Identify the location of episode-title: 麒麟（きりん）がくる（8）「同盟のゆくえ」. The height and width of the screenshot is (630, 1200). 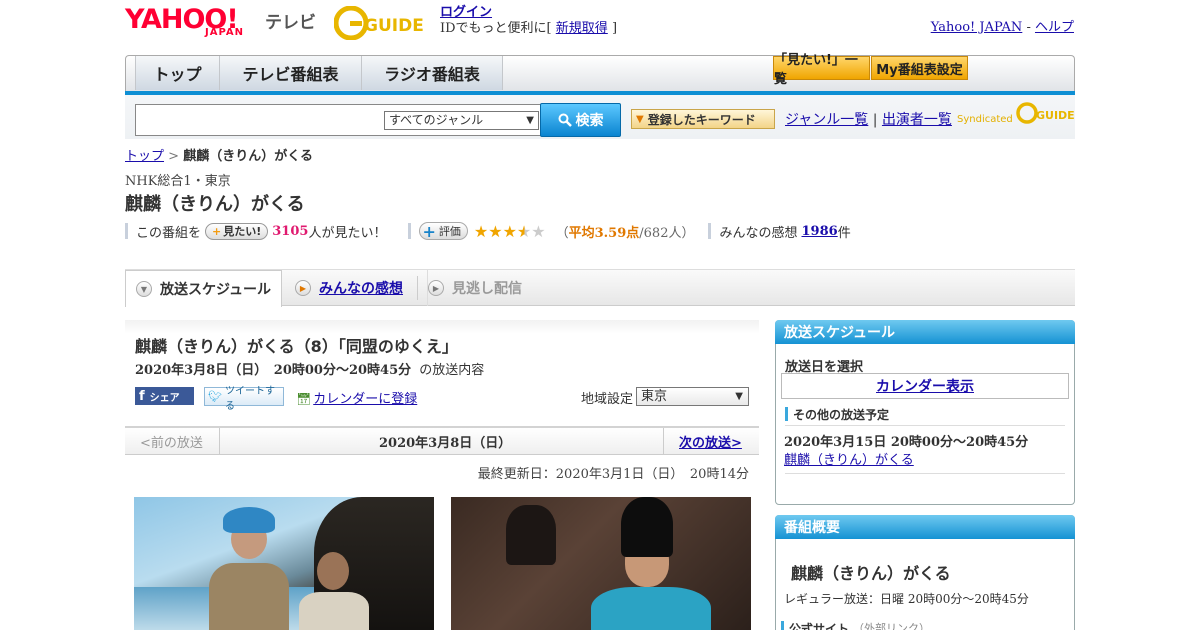
(296, 346).